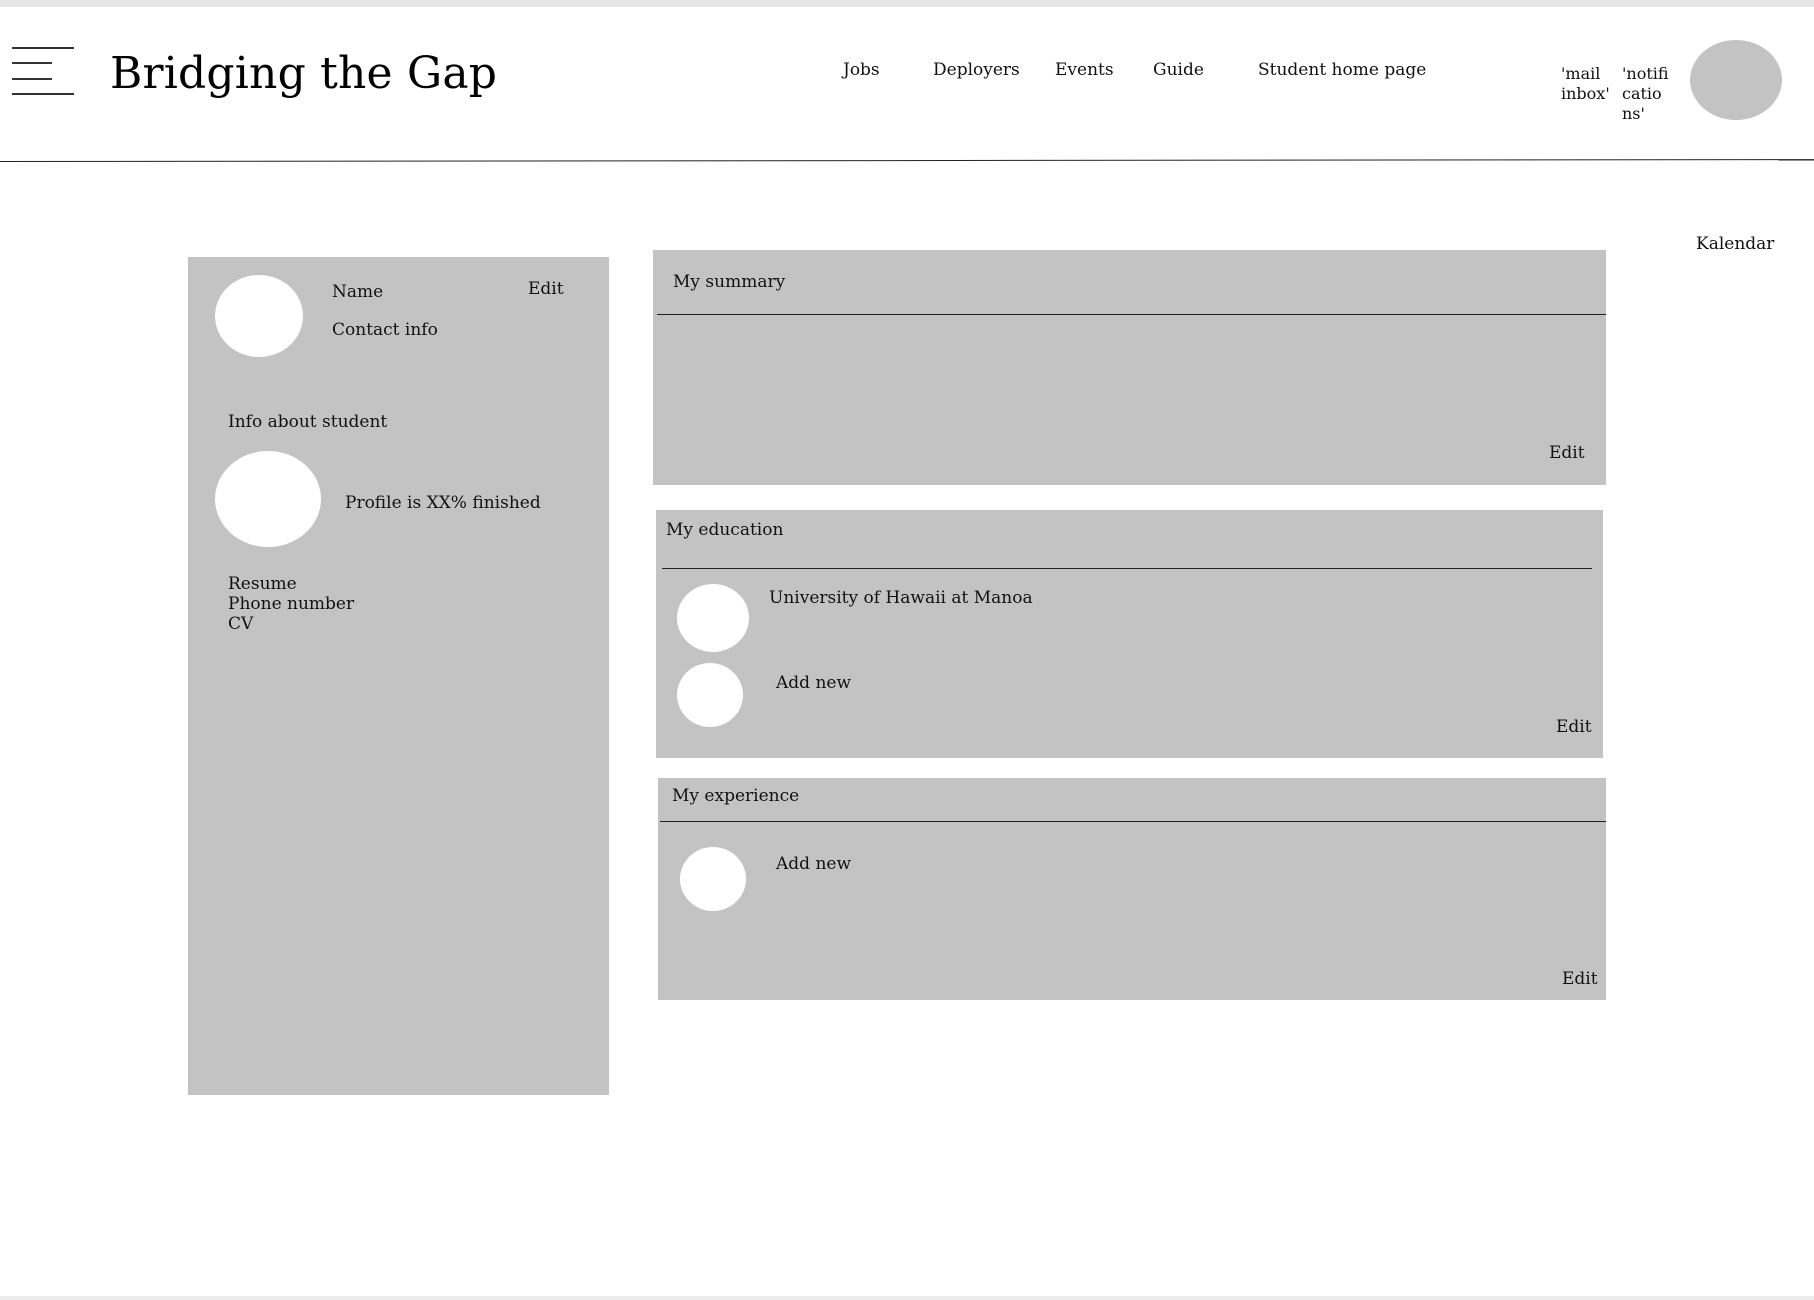 The height and width of the screenshot is (1300, 1814). I want to click on experience-divider, so click(1133, 821).